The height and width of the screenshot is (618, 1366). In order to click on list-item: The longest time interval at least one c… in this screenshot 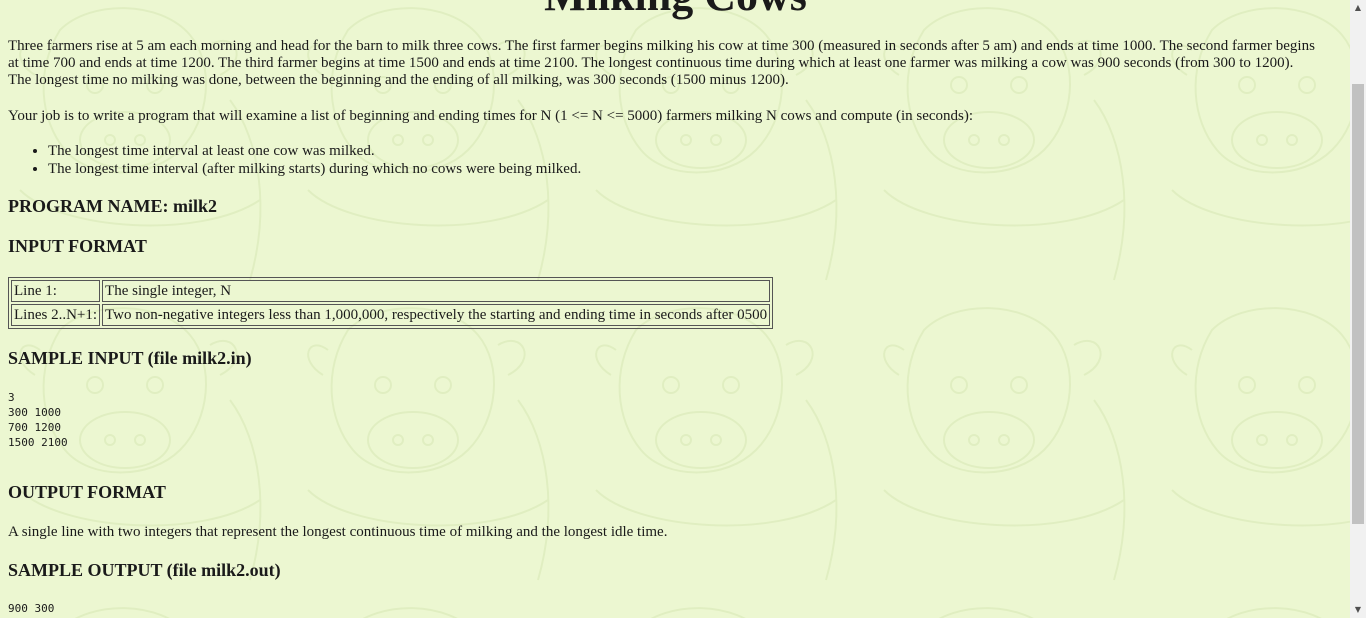, I will do `click(314, 151)`.